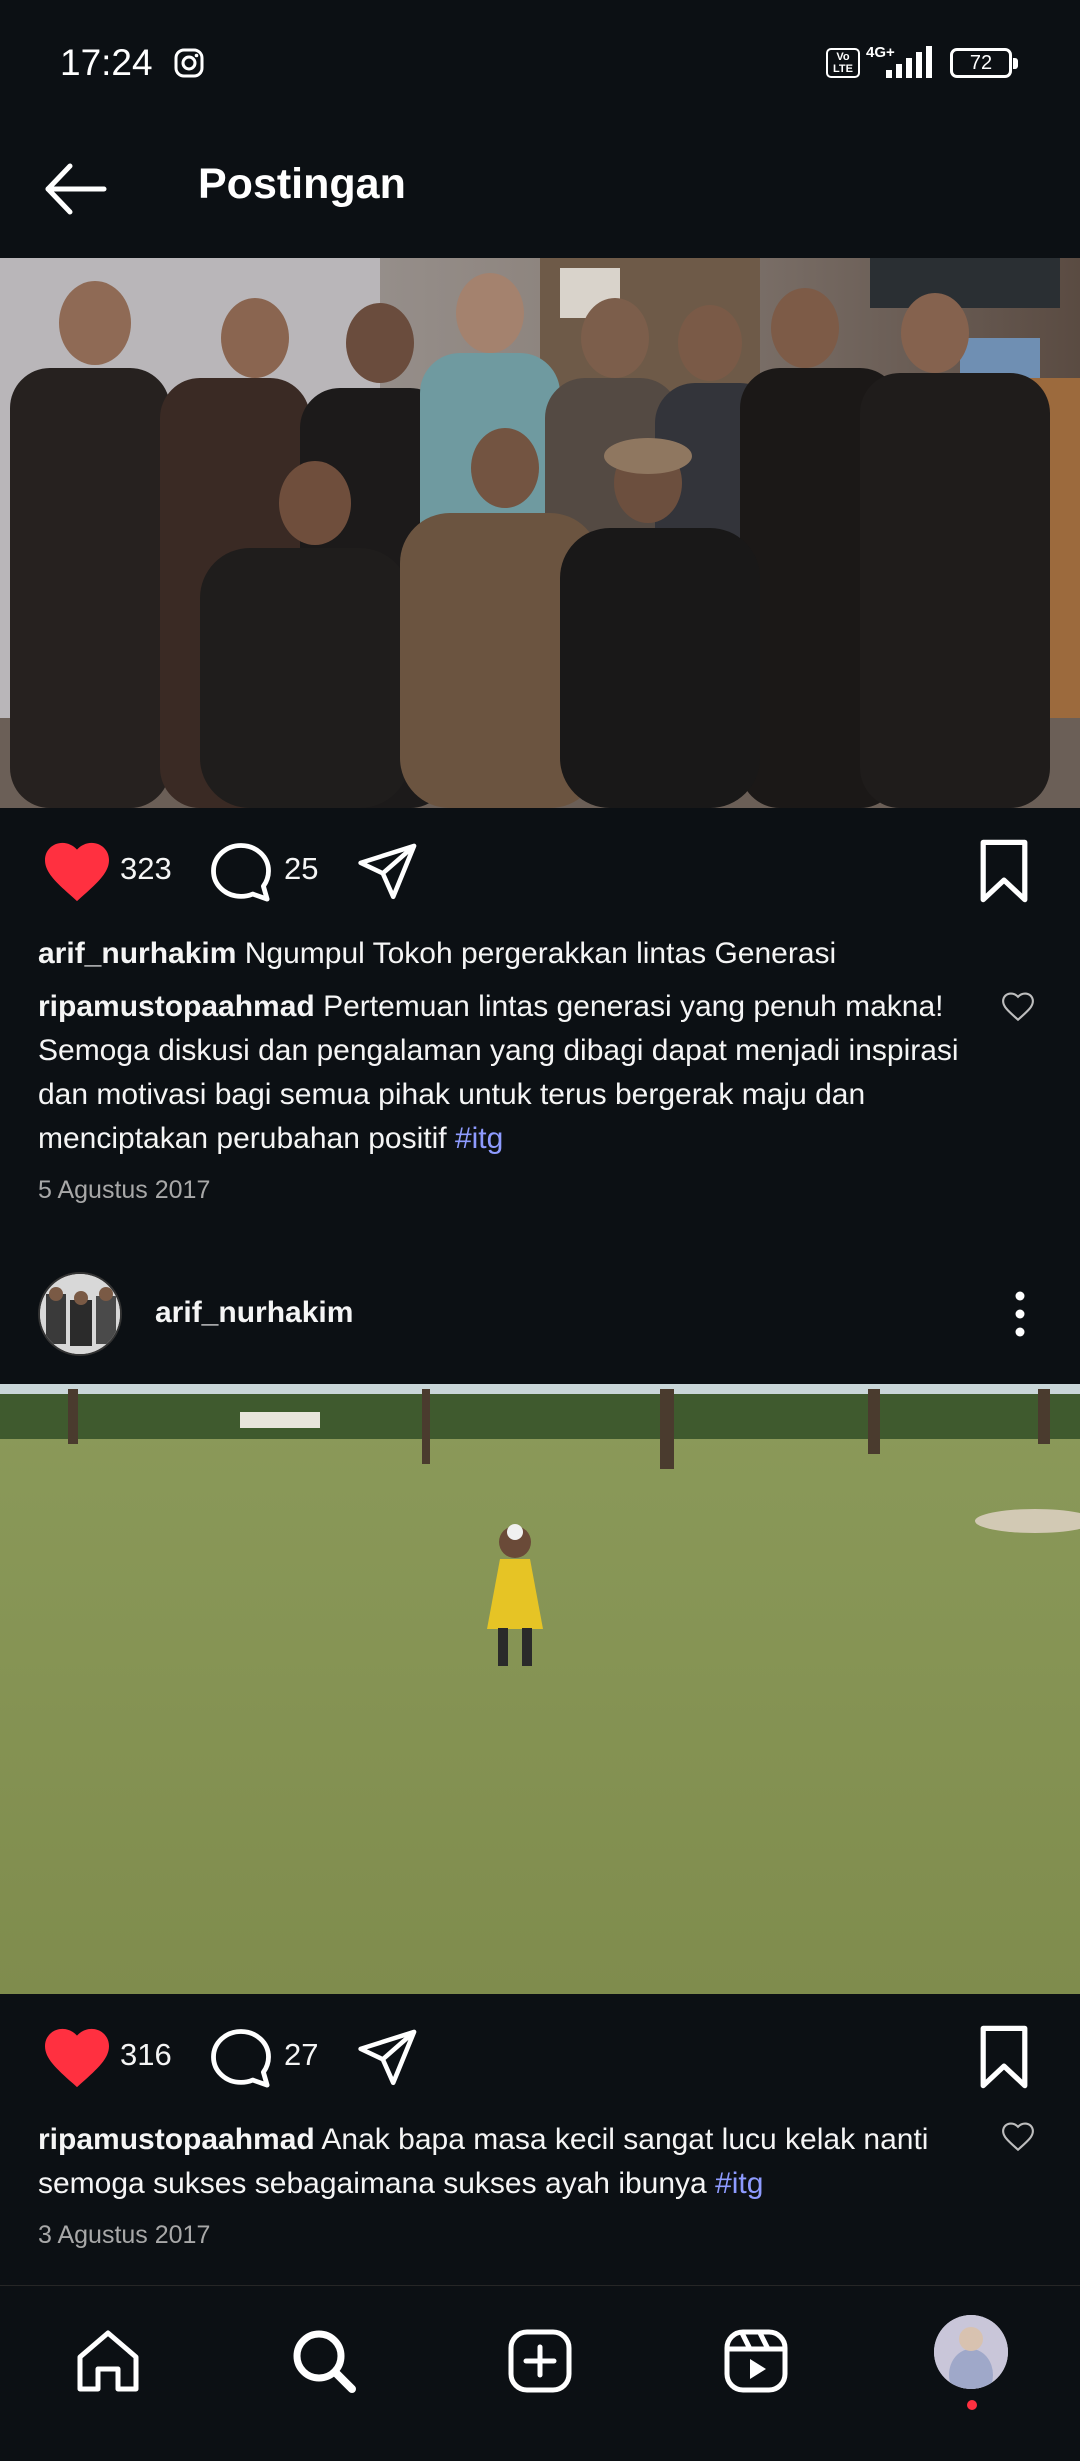 The image size is (1080, 2461). I want to click on page-header: Postingan, so click(540, 194).